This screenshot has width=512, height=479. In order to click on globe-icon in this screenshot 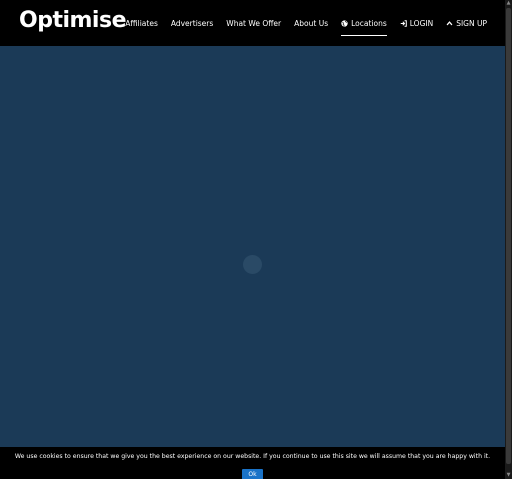, I will do `click(344, 23)`.